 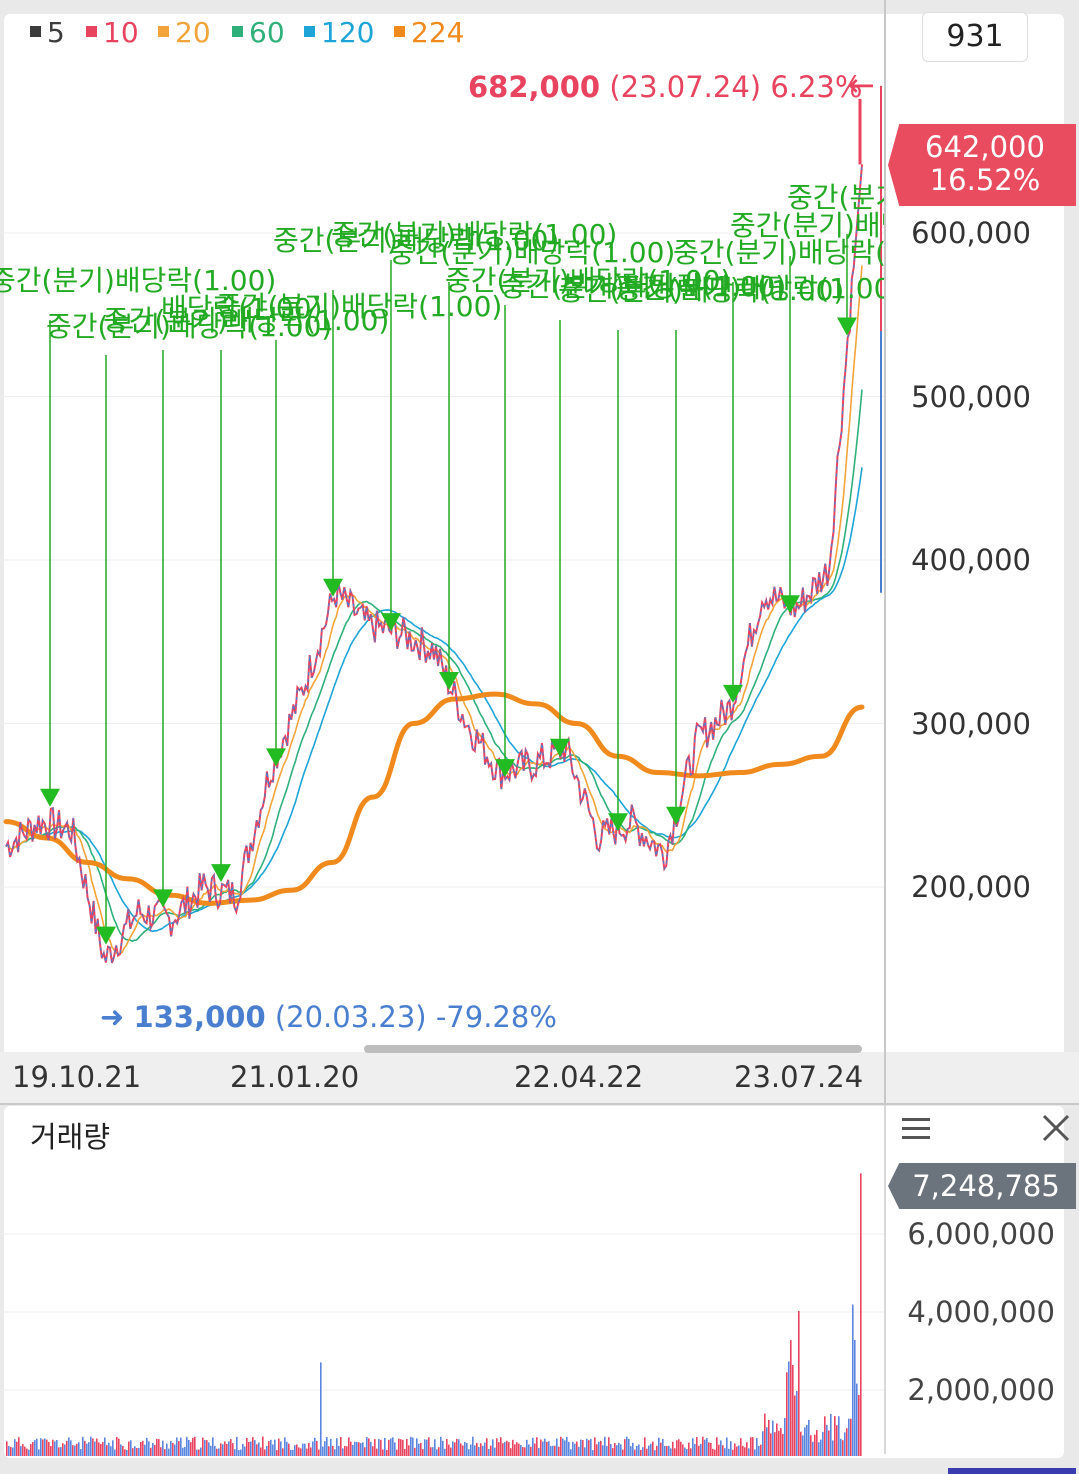 What do you see at coordinates (971, 724) in the screenshot?
I see `y-tick-300000: 300,000` at bounding box center [971, 724].